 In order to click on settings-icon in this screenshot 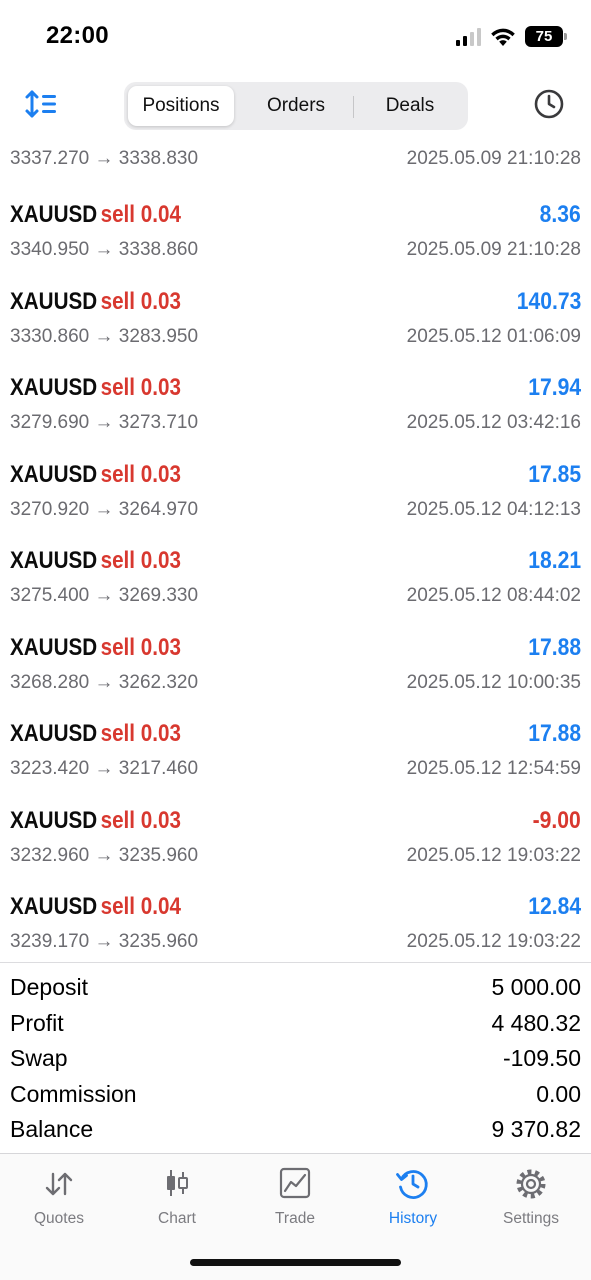, I will do `click(531, 1184)`.